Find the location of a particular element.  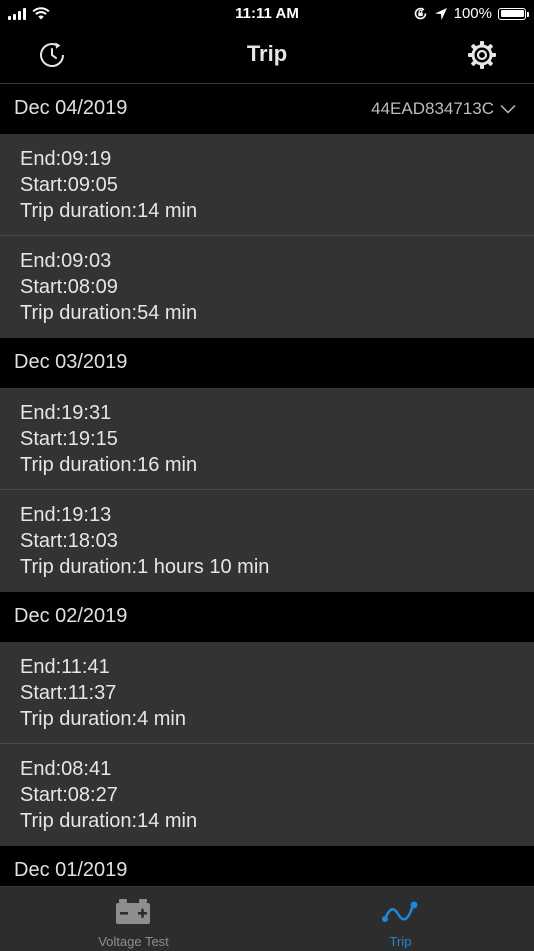

device-selector: 44EAD834713C is located at coordinates (443, 109).